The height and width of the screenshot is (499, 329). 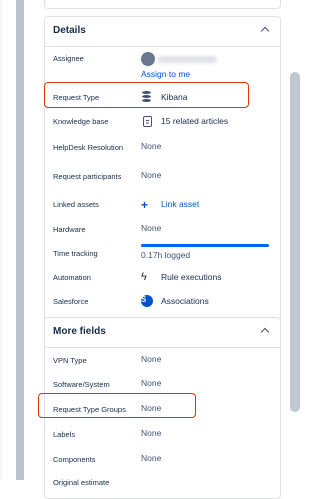 I want to click on lightning-bolt-icon: ϟ, so click(x=144, y=277).